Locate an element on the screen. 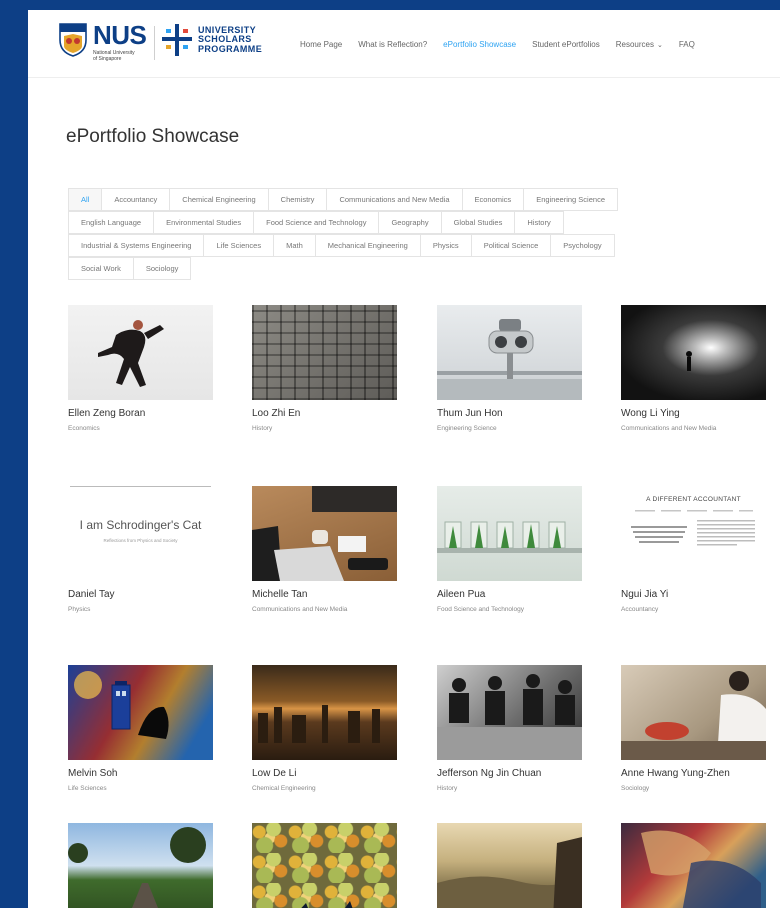 The height and width of the screenshot is (908, 780). nav-resources: Resources ⌄ is located at coordinates (639, 44).